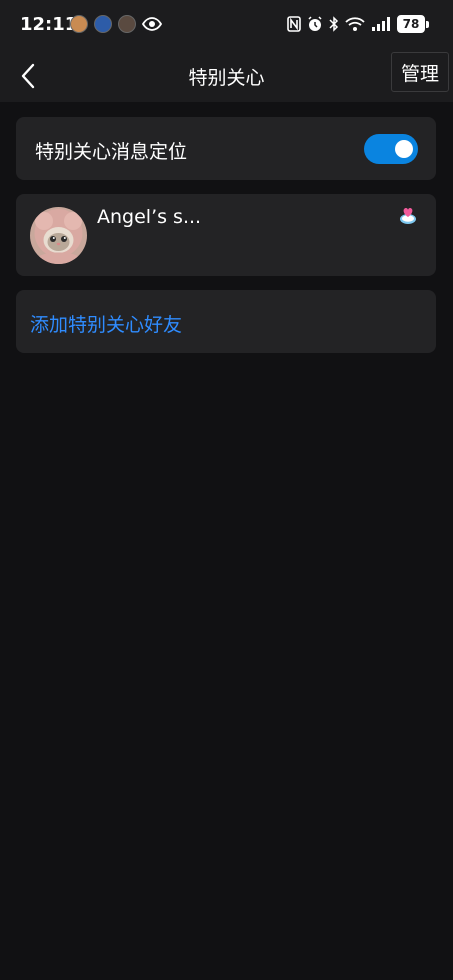 The width and height of the screenshot is (453, 980). I want to click on bluetooth-icon, so click(334, 24).